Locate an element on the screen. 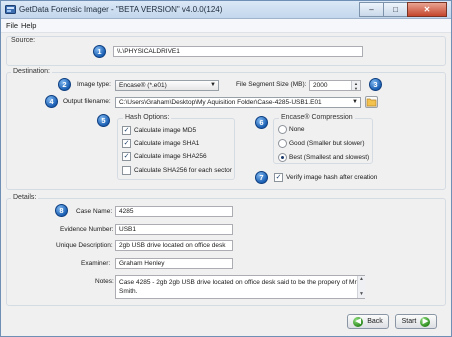 Image resolution: width=452 pixels, height=337 pixels. compression-none-label: None is located at coordinates (297, 129).